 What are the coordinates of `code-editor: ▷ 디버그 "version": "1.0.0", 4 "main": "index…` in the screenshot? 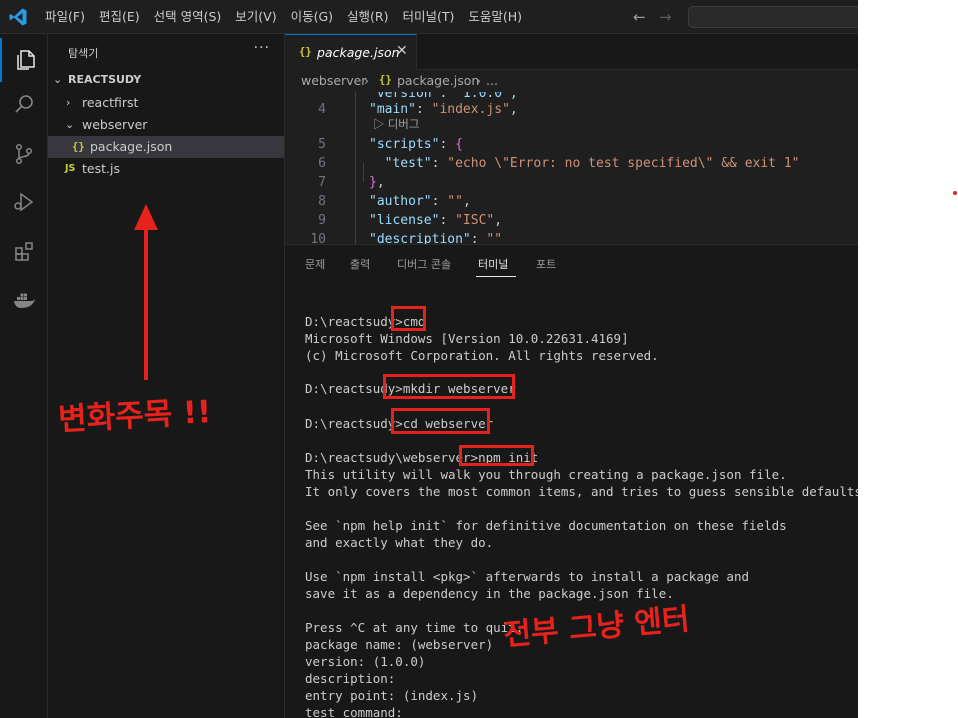 It's located at (571, 168).